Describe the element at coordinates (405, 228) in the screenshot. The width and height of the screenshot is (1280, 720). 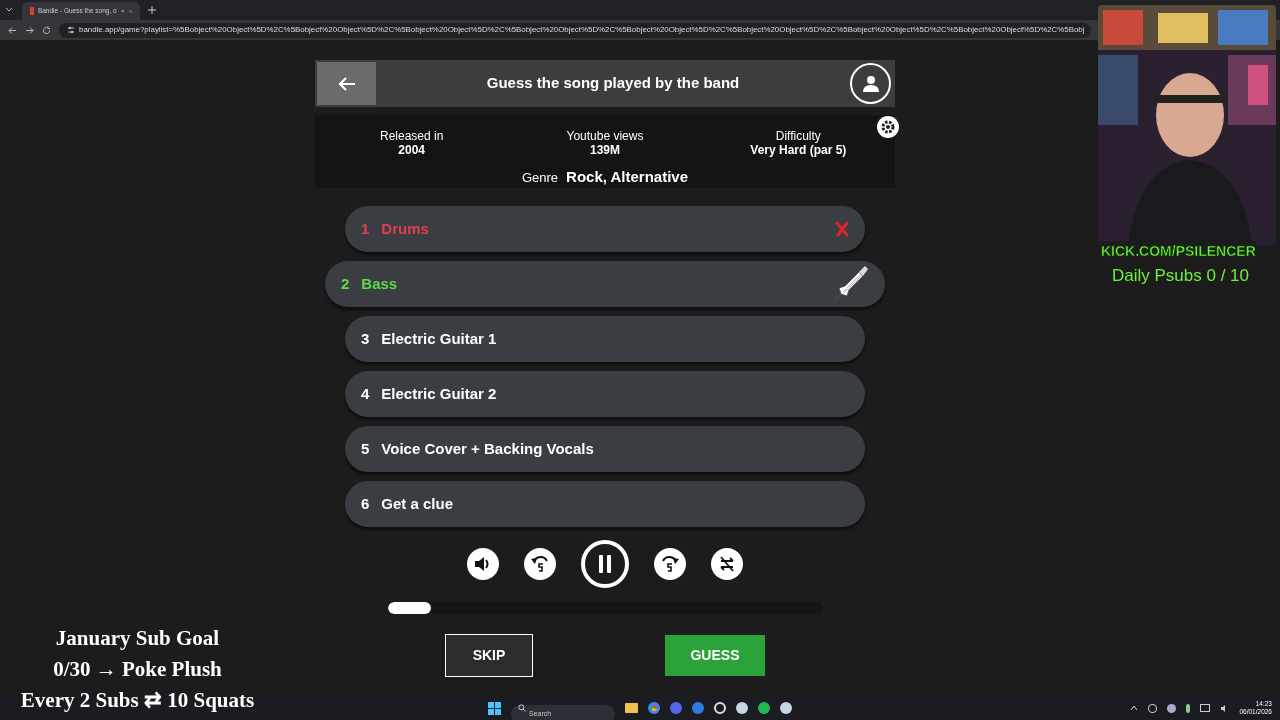
I see `clue-label: Drums` at that location.